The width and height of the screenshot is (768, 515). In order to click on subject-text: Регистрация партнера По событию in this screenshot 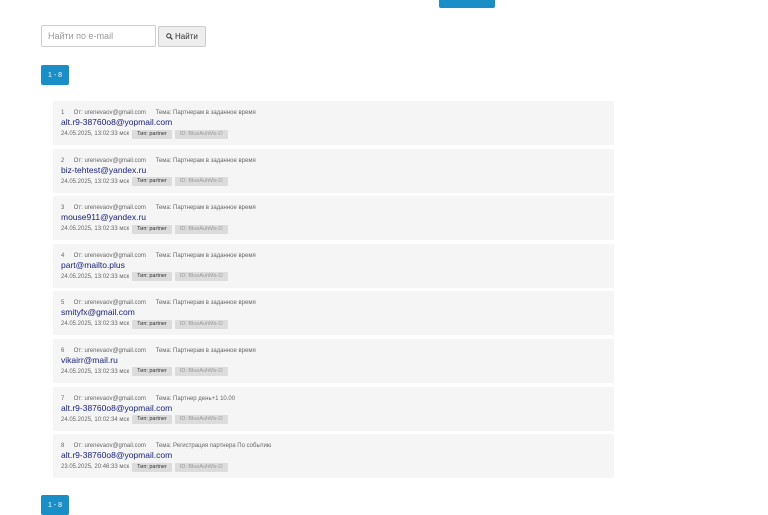, I will do `click(222, 446)`.